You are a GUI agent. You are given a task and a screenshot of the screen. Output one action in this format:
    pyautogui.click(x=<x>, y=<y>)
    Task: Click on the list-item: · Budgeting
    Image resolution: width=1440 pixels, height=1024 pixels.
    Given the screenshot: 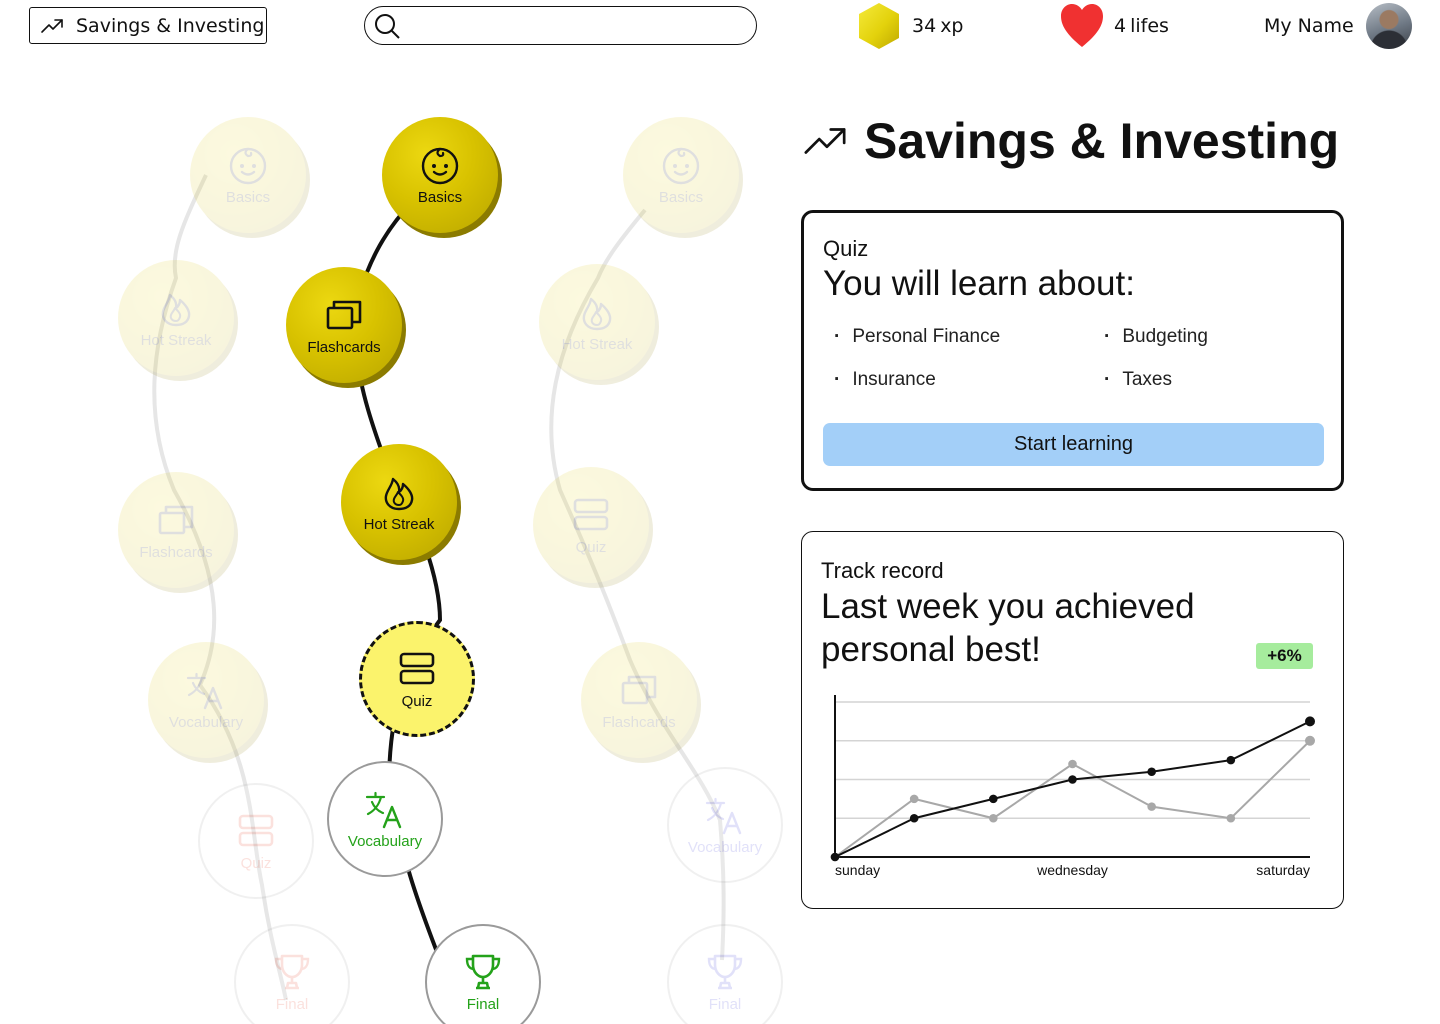 What is the action you would take?
    pyautogui.click(x=1156, y=337)
    